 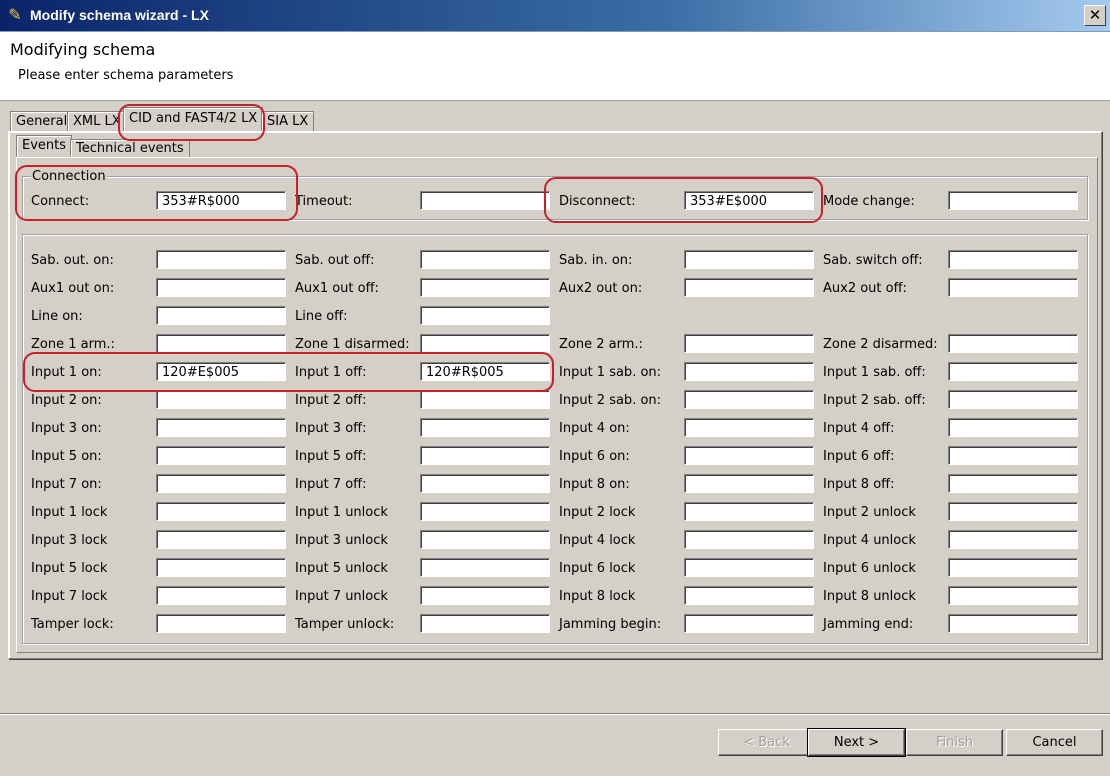 I want to click on input-5-unlock-input, so click(x=485, y=567).